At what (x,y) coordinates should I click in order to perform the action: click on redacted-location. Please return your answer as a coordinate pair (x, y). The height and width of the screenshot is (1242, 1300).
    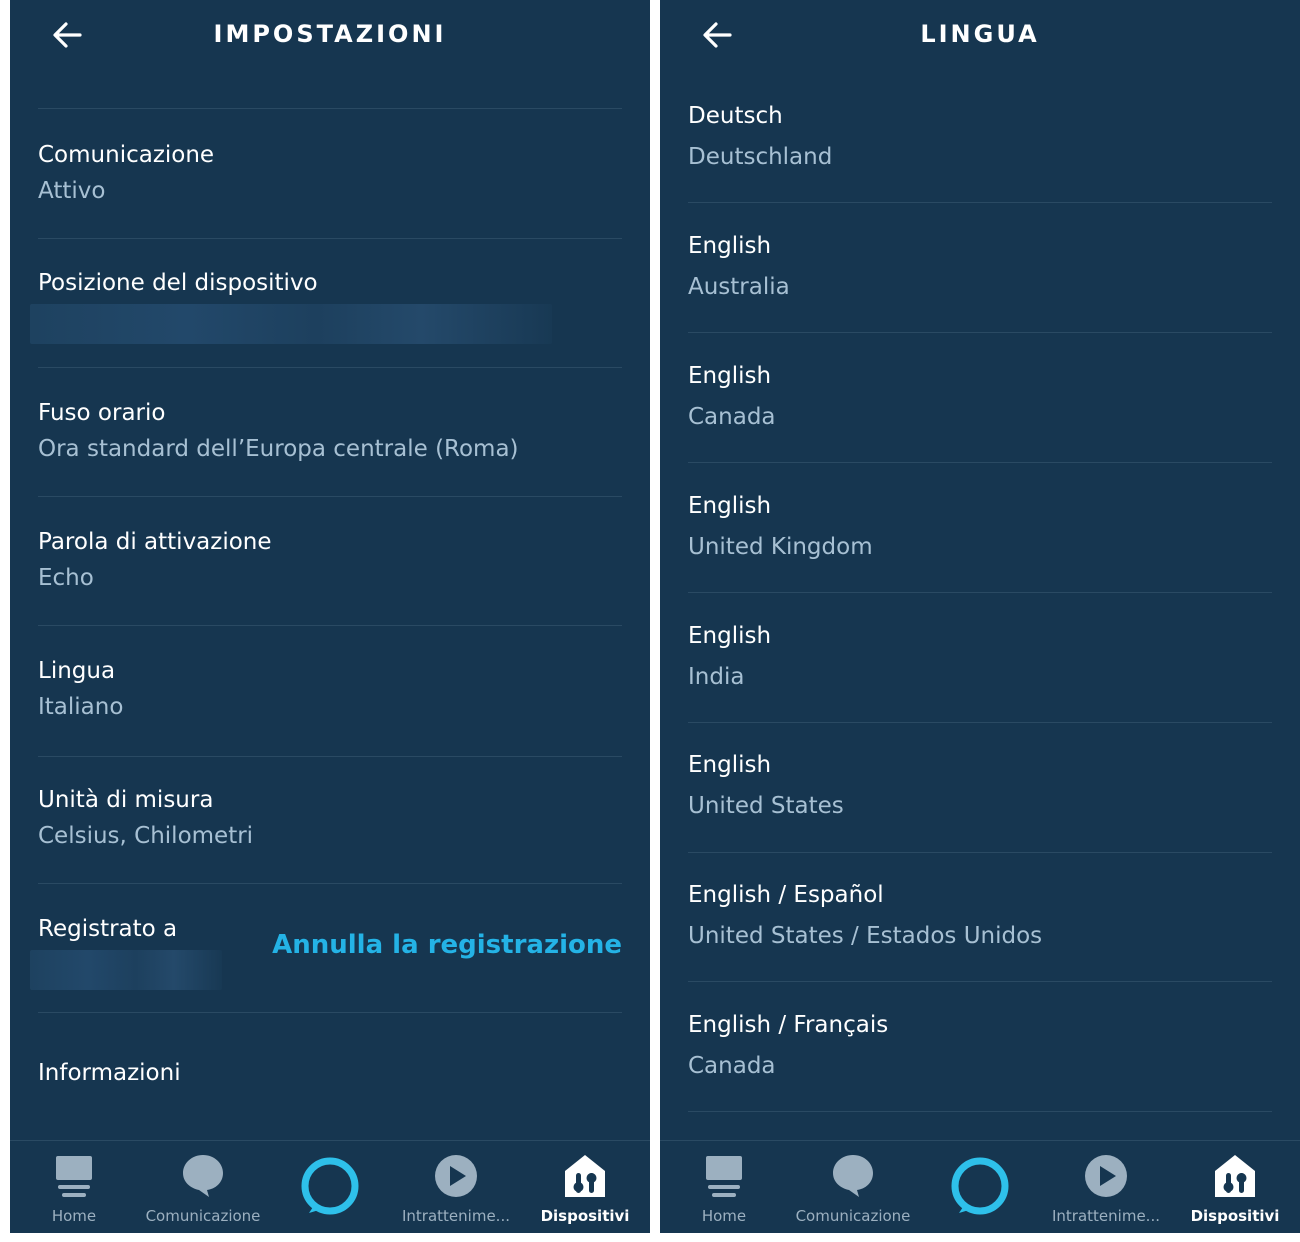
    Looking at the image, I should click on (291, 324).